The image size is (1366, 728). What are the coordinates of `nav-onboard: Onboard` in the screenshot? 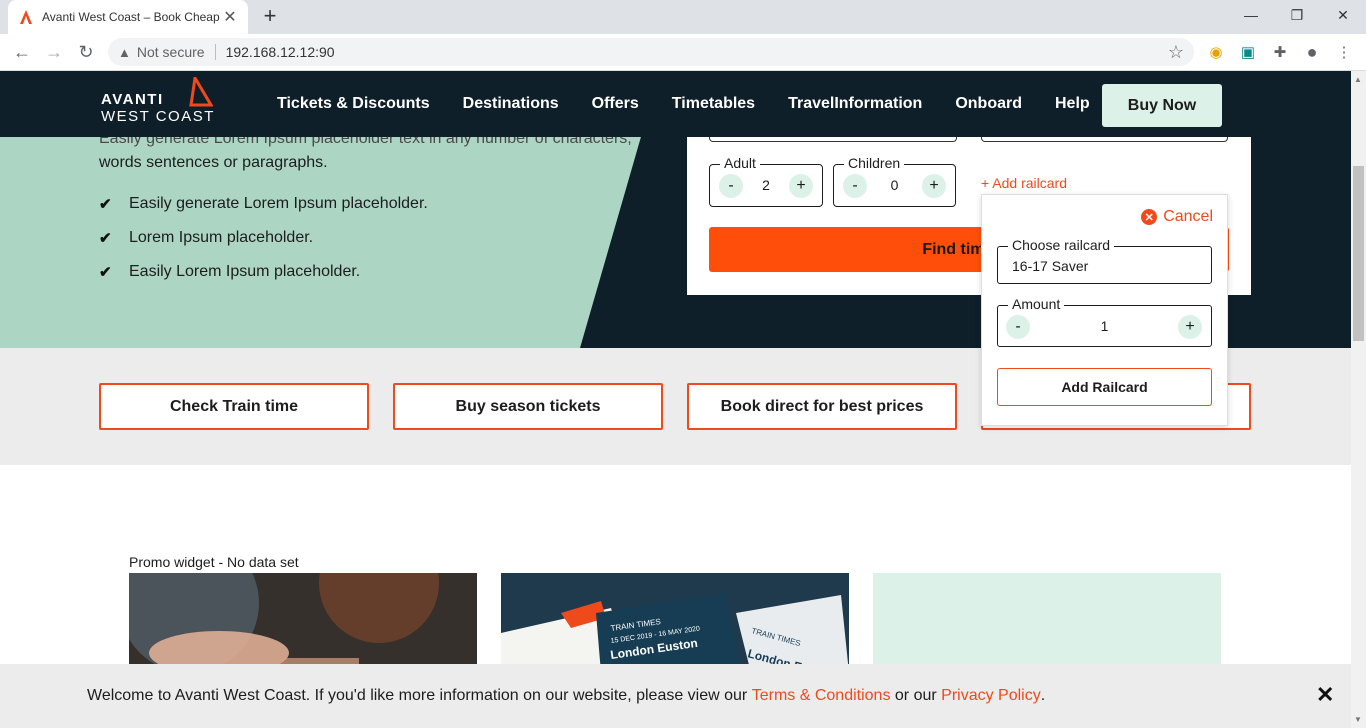 It's located at (988, 104).